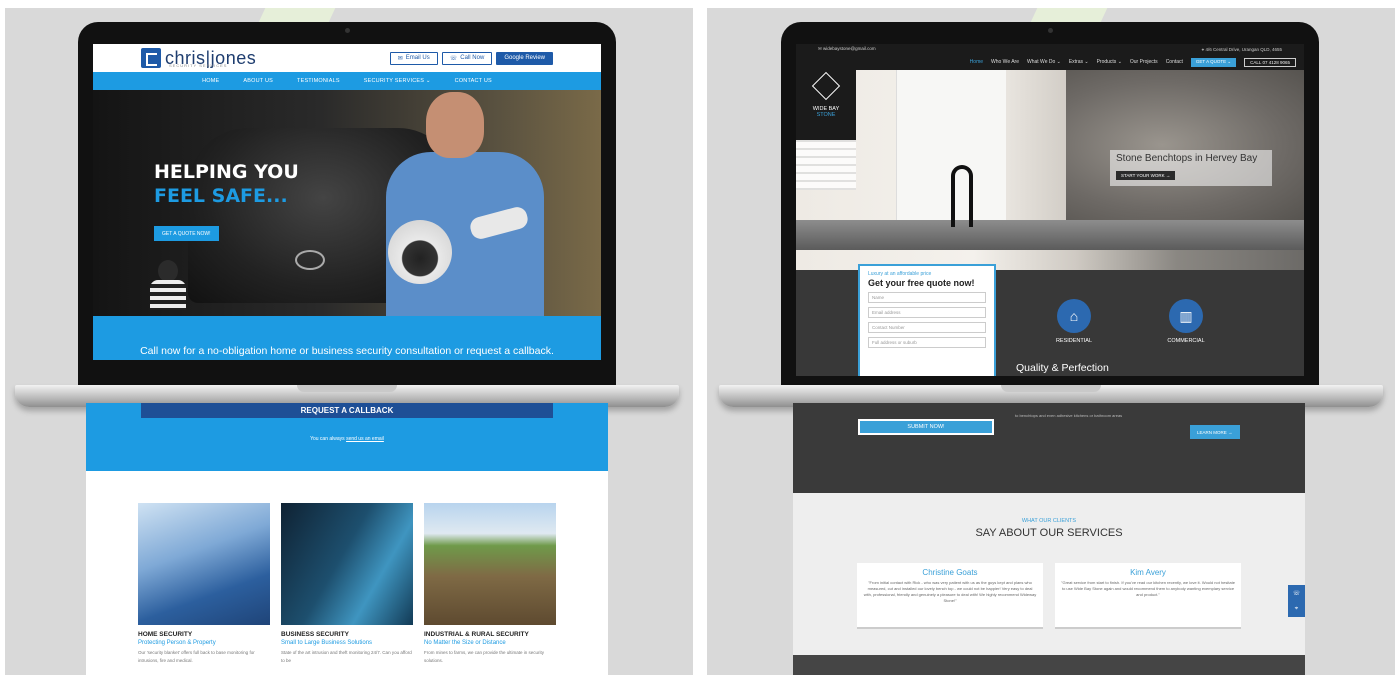 This screenshot has height=675, width=1400. I want to click on card-subtitle: Protecting Person & Property, so click(177, 643).